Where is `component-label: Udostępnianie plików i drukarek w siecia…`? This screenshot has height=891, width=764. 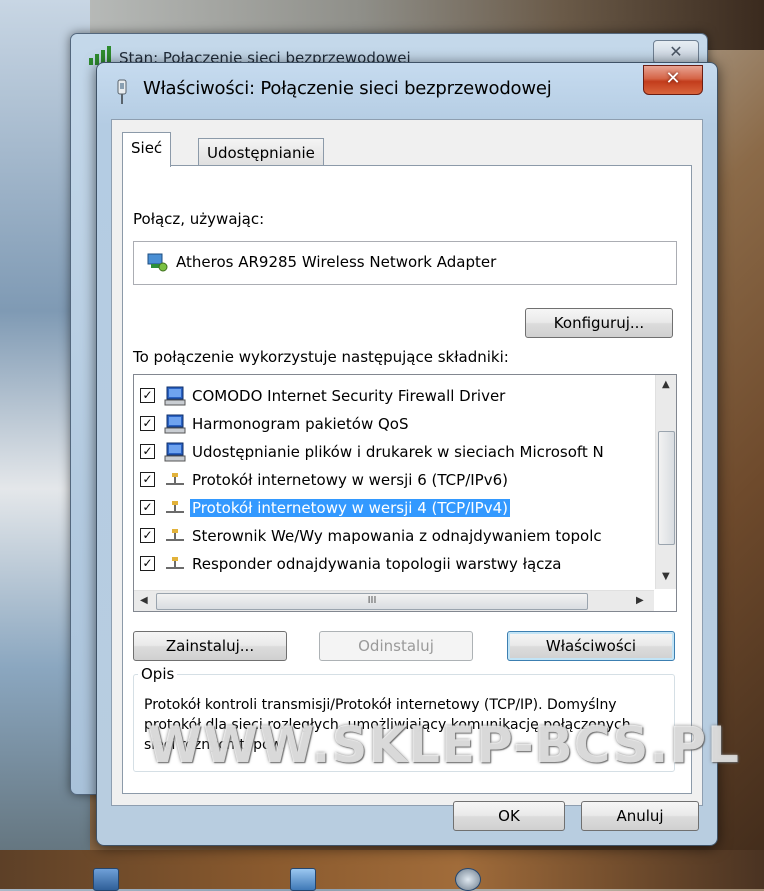
component-label: Udostępnianie plików i drukarek w siecia… is located at coordinates (398, 452).